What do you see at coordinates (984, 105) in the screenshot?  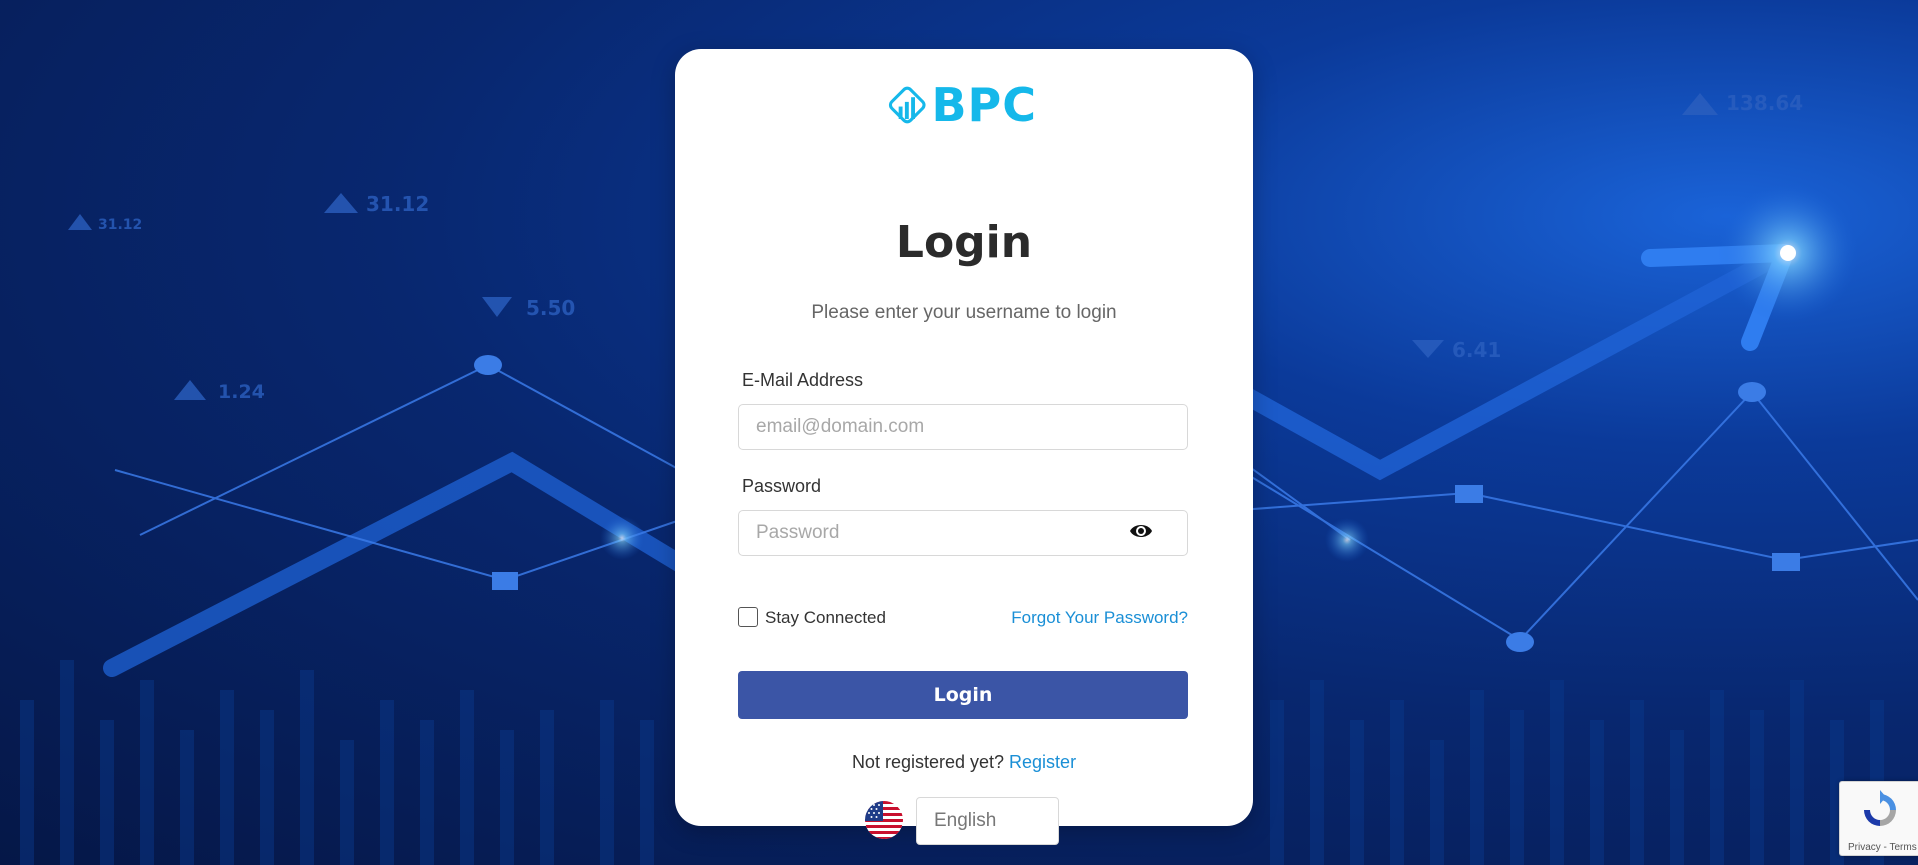 I see `logo-text: BPC` at bounding box center [984, 105].